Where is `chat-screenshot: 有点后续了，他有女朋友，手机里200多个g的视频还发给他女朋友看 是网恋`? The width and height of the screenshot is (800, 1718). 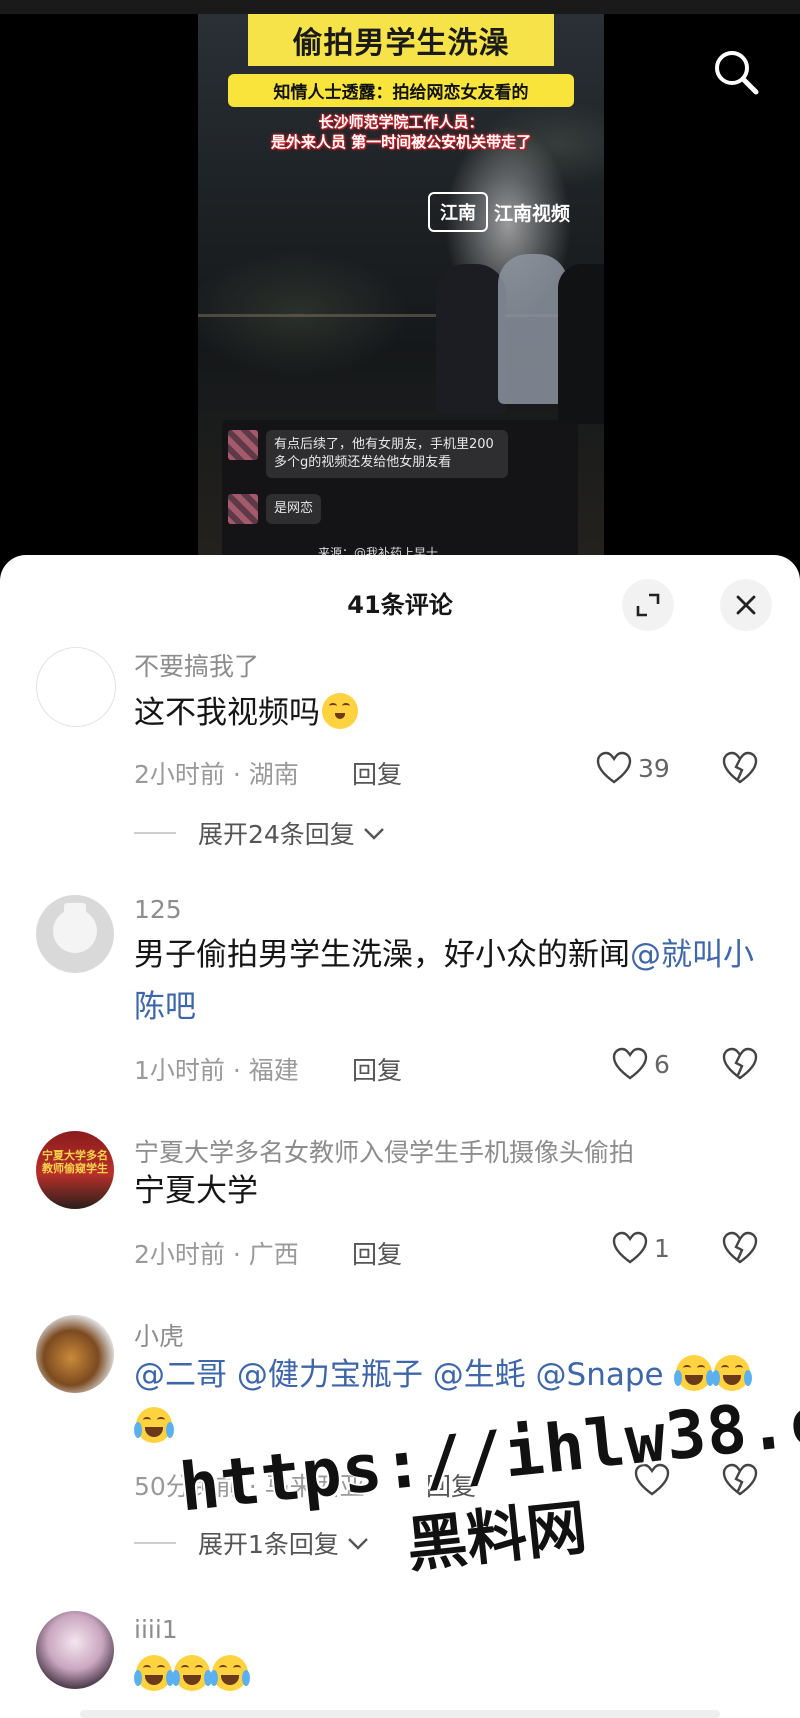
chat-screenshot: 有点后续了，他有女朋友，手机里200多个g的视频还发给他女朋友看 是网恋 is located at coordinates (400, 489).